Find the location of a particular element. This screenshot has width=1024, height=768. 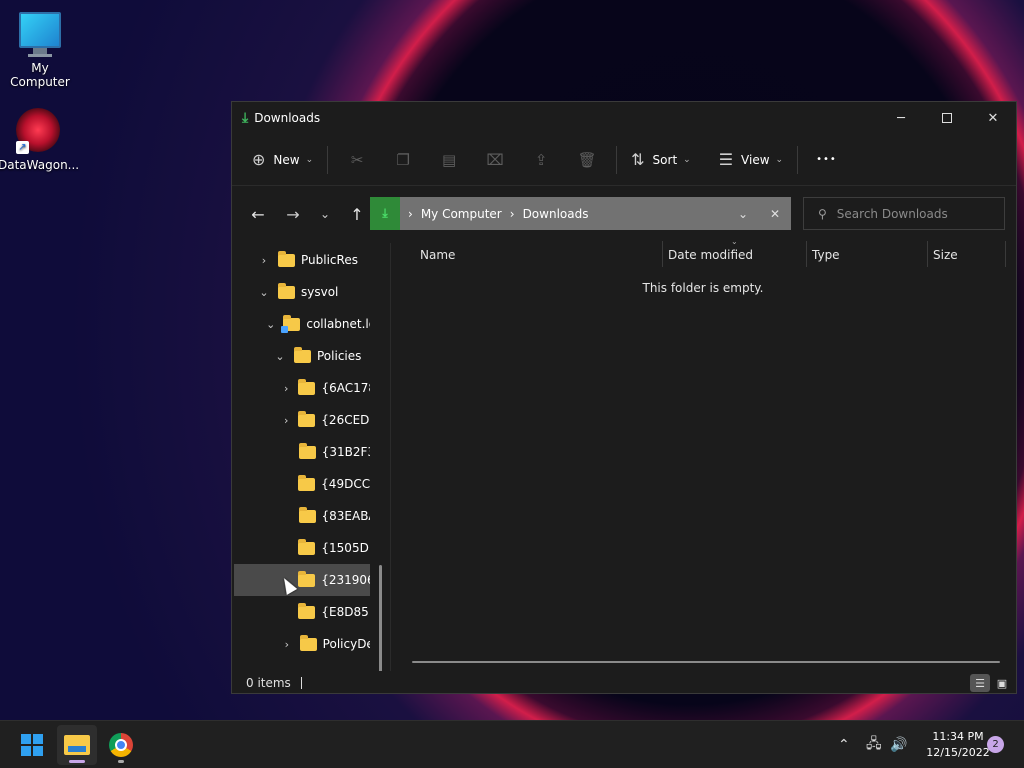

close-icon: ✕ is located at coordinates (993, 118).